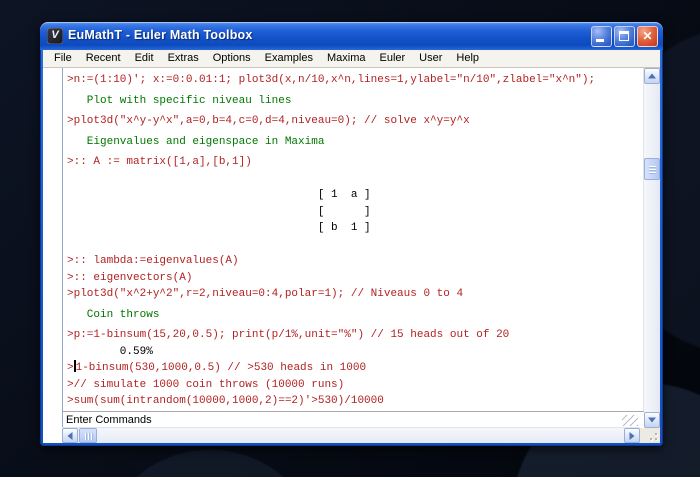 This screenshot has height=477, width=700. I want to click on chevron-right-icon, so click(632, 435).